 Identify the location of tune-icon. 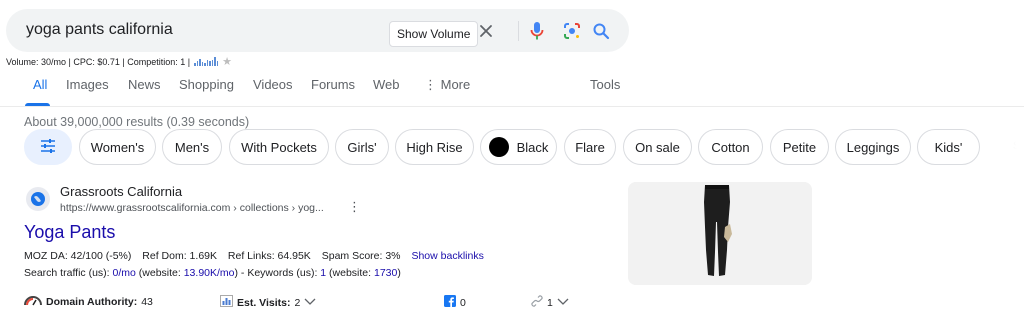
(48, 147).